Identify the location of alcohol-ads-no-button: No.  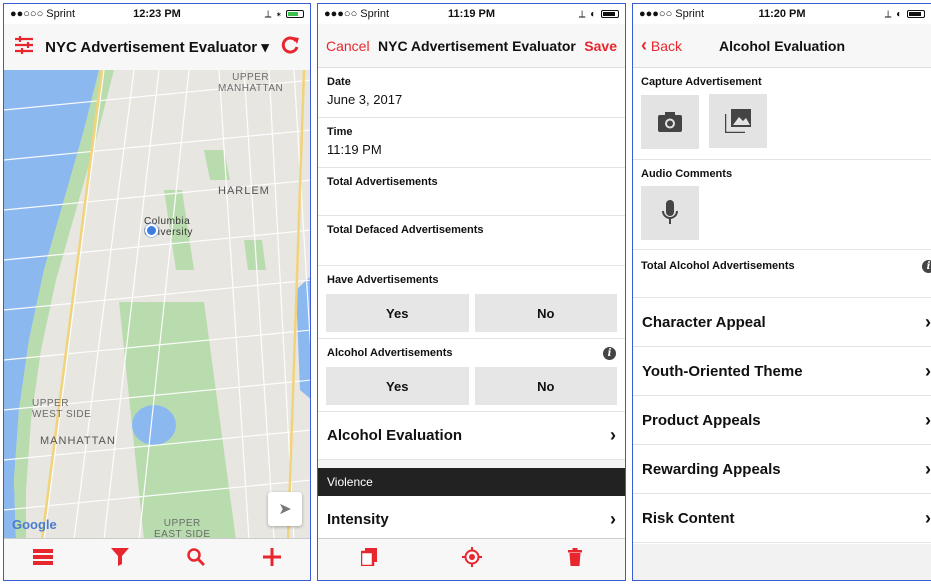
(545, 386).